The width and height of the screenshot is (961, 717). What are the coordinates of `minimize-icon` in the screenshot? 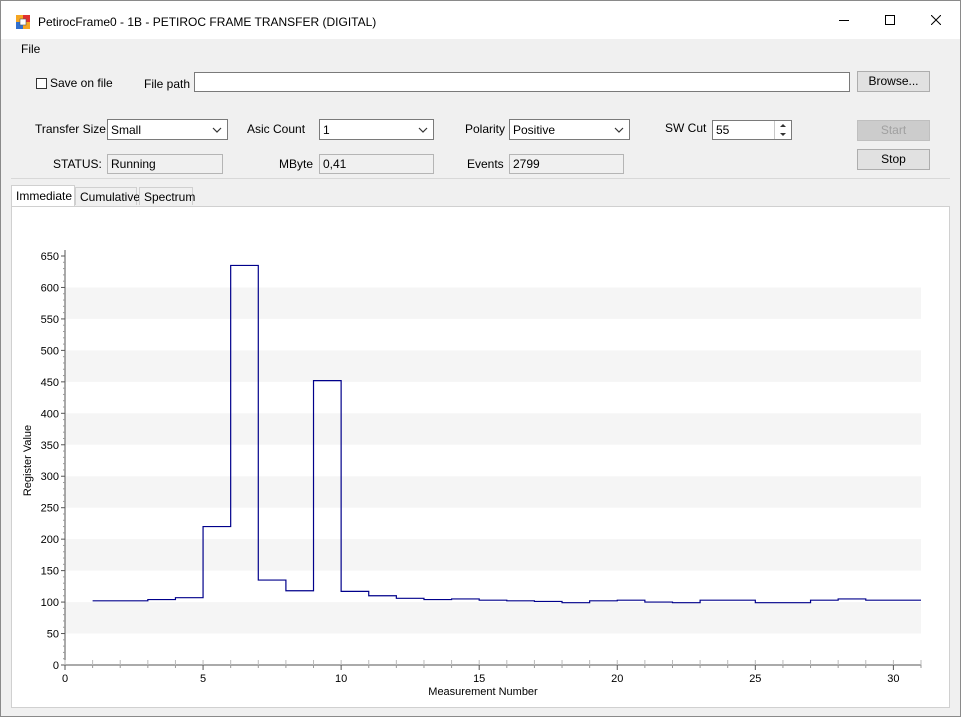 It's located at (844, 20).